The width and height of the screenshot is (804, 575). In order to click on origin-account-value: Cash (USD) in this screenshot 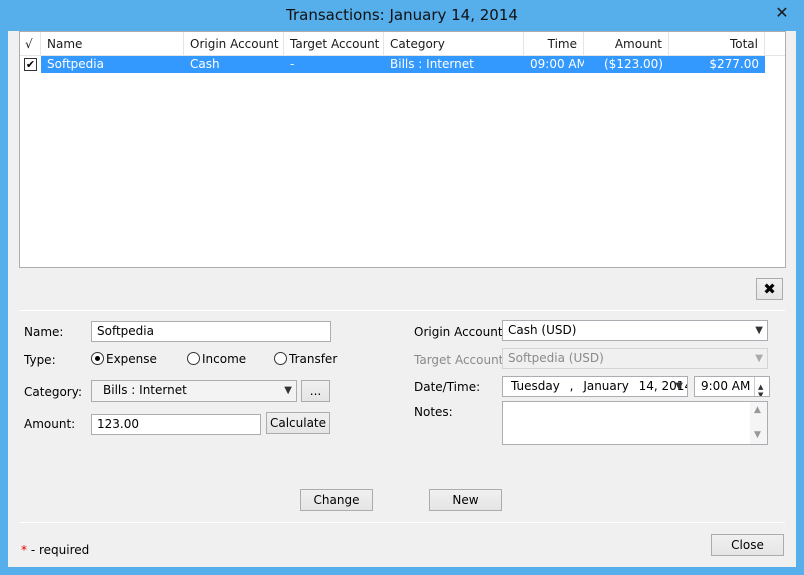, I will do `click(542, 330)`.